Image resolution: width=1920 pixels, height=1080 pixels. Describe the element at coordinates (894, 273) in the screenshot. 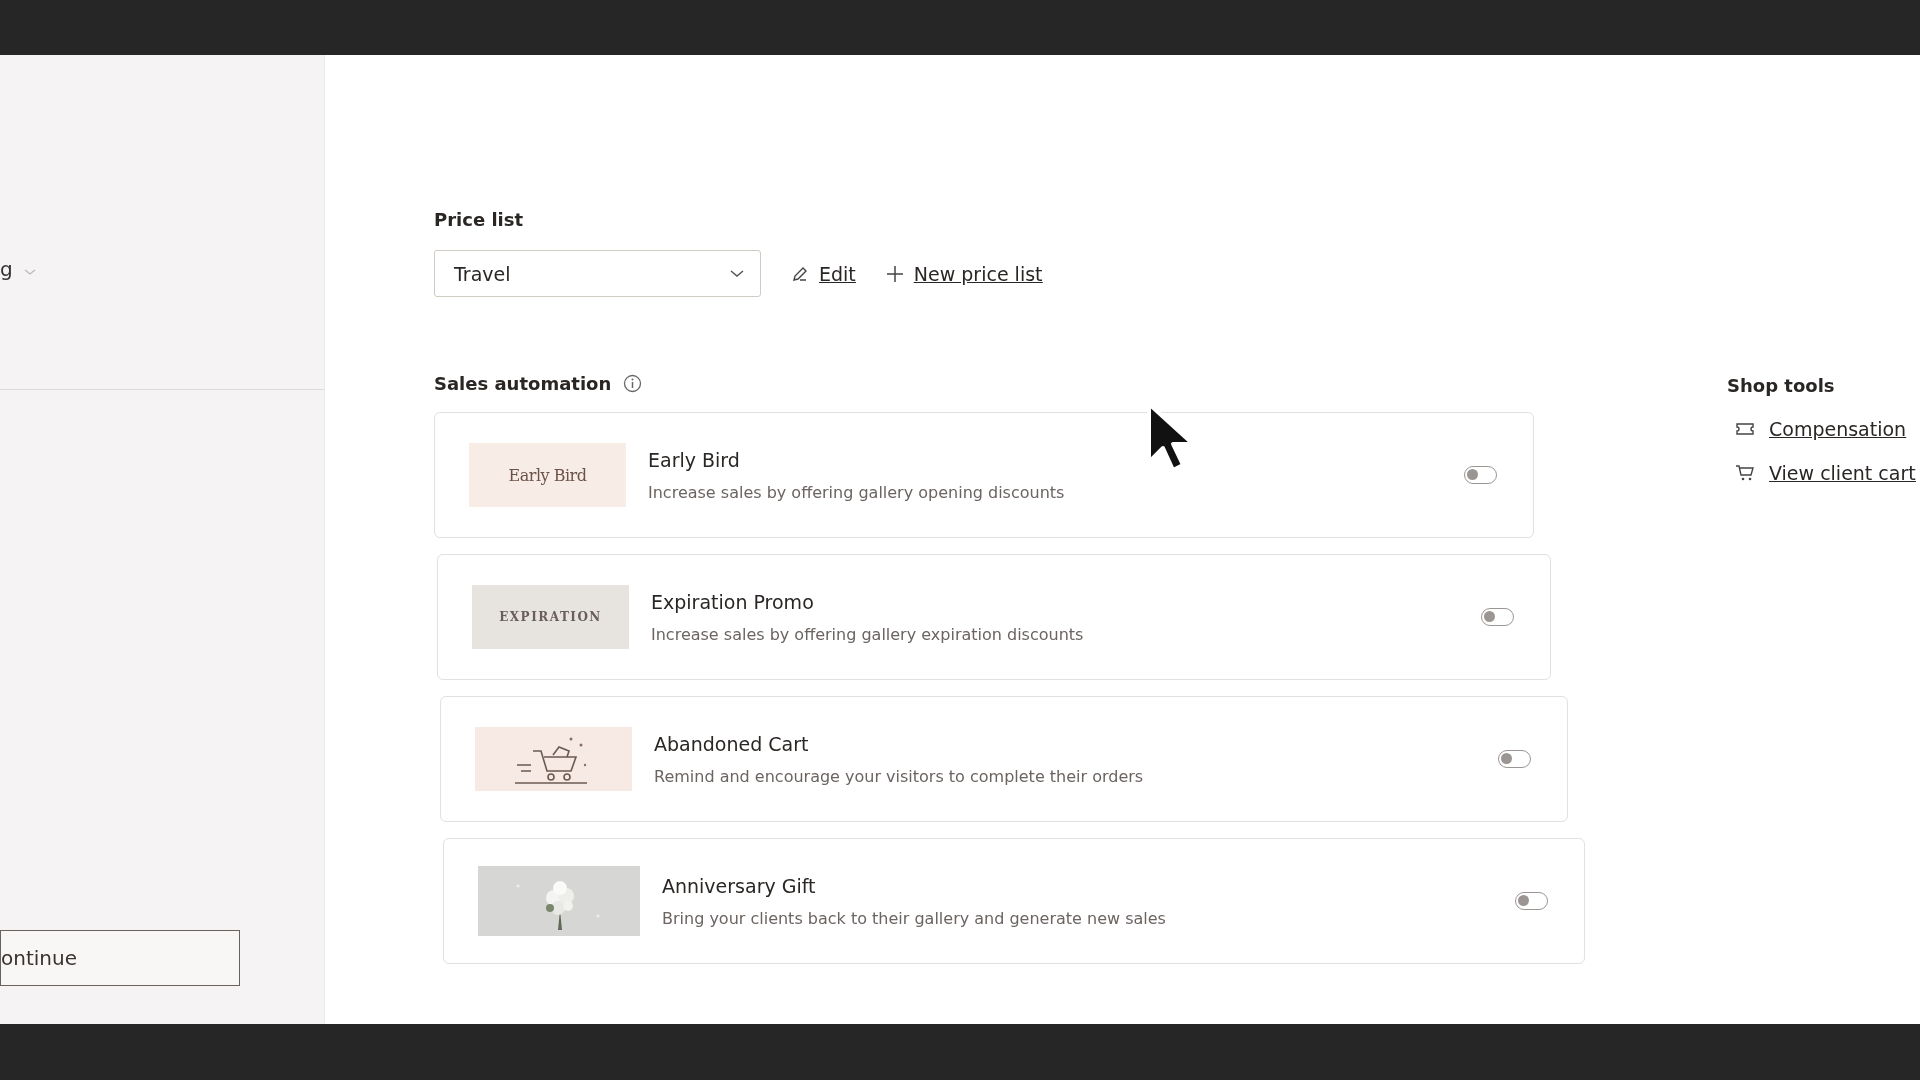

I see `plus-icon` at that location.